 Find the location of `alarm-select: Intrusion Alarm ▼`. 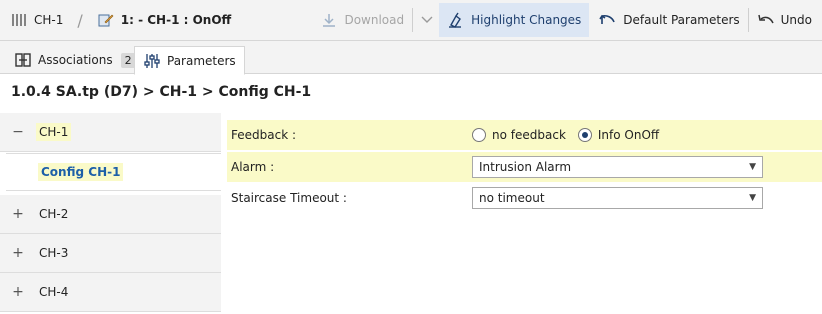

alarm-select: Intrusion Alarm ▼ is located at coordinates (617, 167).